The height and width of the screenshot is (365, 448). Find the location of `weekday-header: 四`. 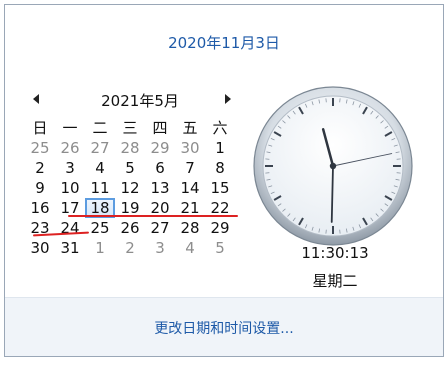

weekday-header: 四 is located at coordinates (160, 128).